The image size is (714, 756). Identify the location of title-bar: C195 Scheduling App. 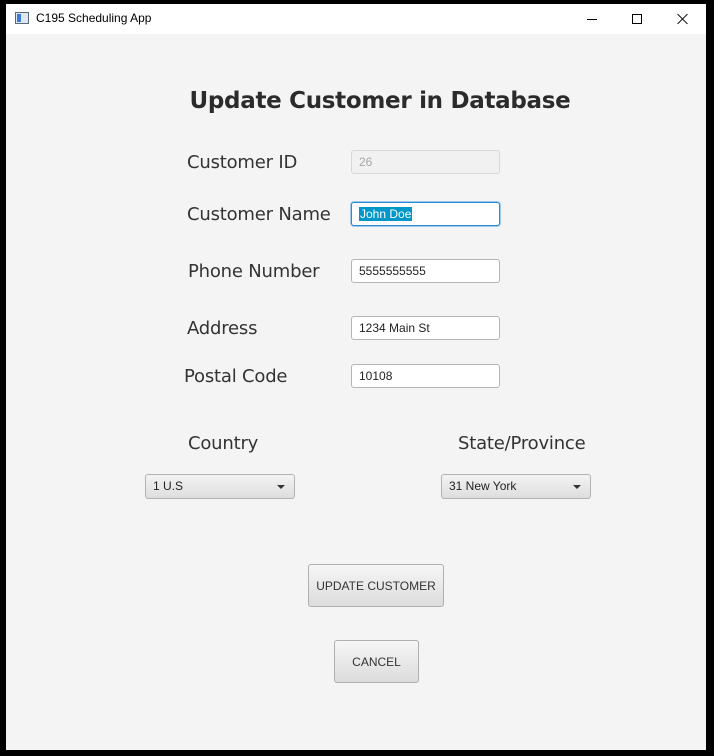
(356, 19).